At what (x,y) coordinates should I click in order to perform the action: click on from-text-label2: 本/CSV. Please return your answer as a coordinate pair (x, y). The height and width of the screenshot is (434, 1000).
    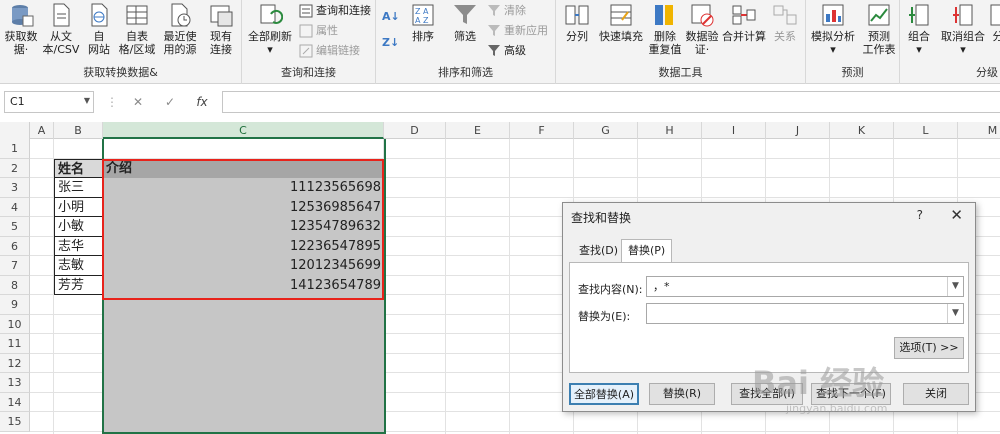
    Looking at the image, I should click on (61, 49).